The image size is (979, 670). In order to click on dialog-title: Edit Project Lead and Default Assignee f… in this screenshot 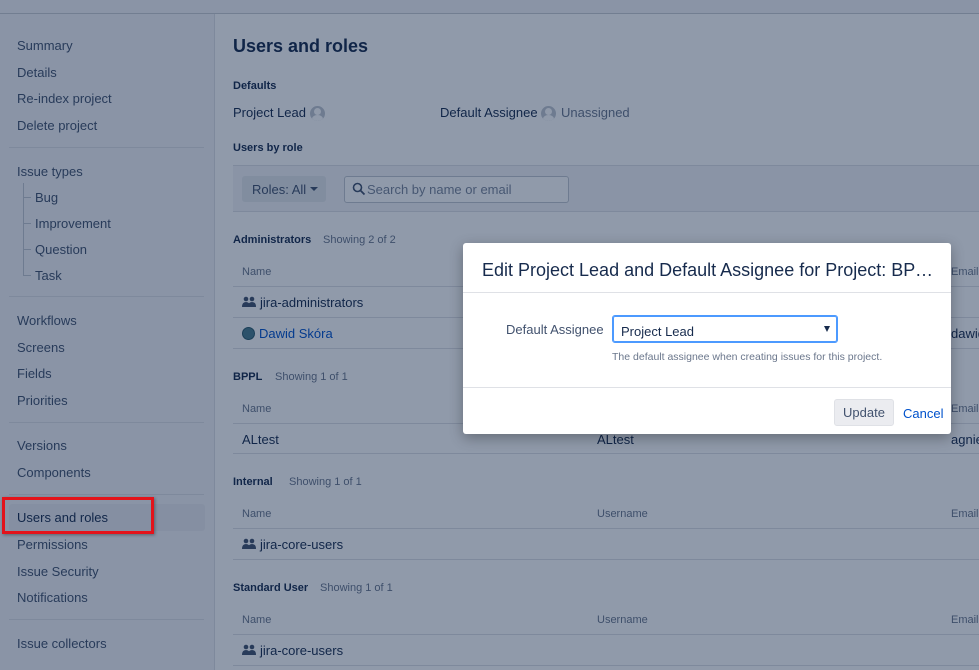, I will do `click(708, 270)`.